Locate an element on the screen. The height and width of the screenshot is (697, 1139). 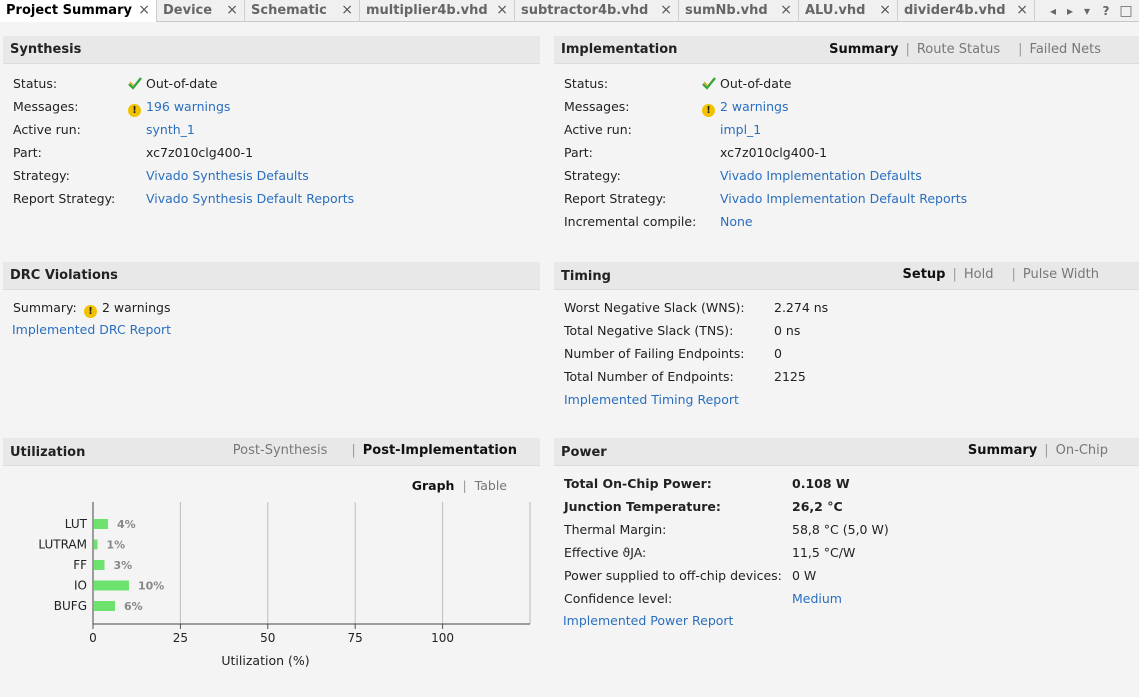
view-switcher: Summary | On-Chip is located at coordinates (1038, 452).